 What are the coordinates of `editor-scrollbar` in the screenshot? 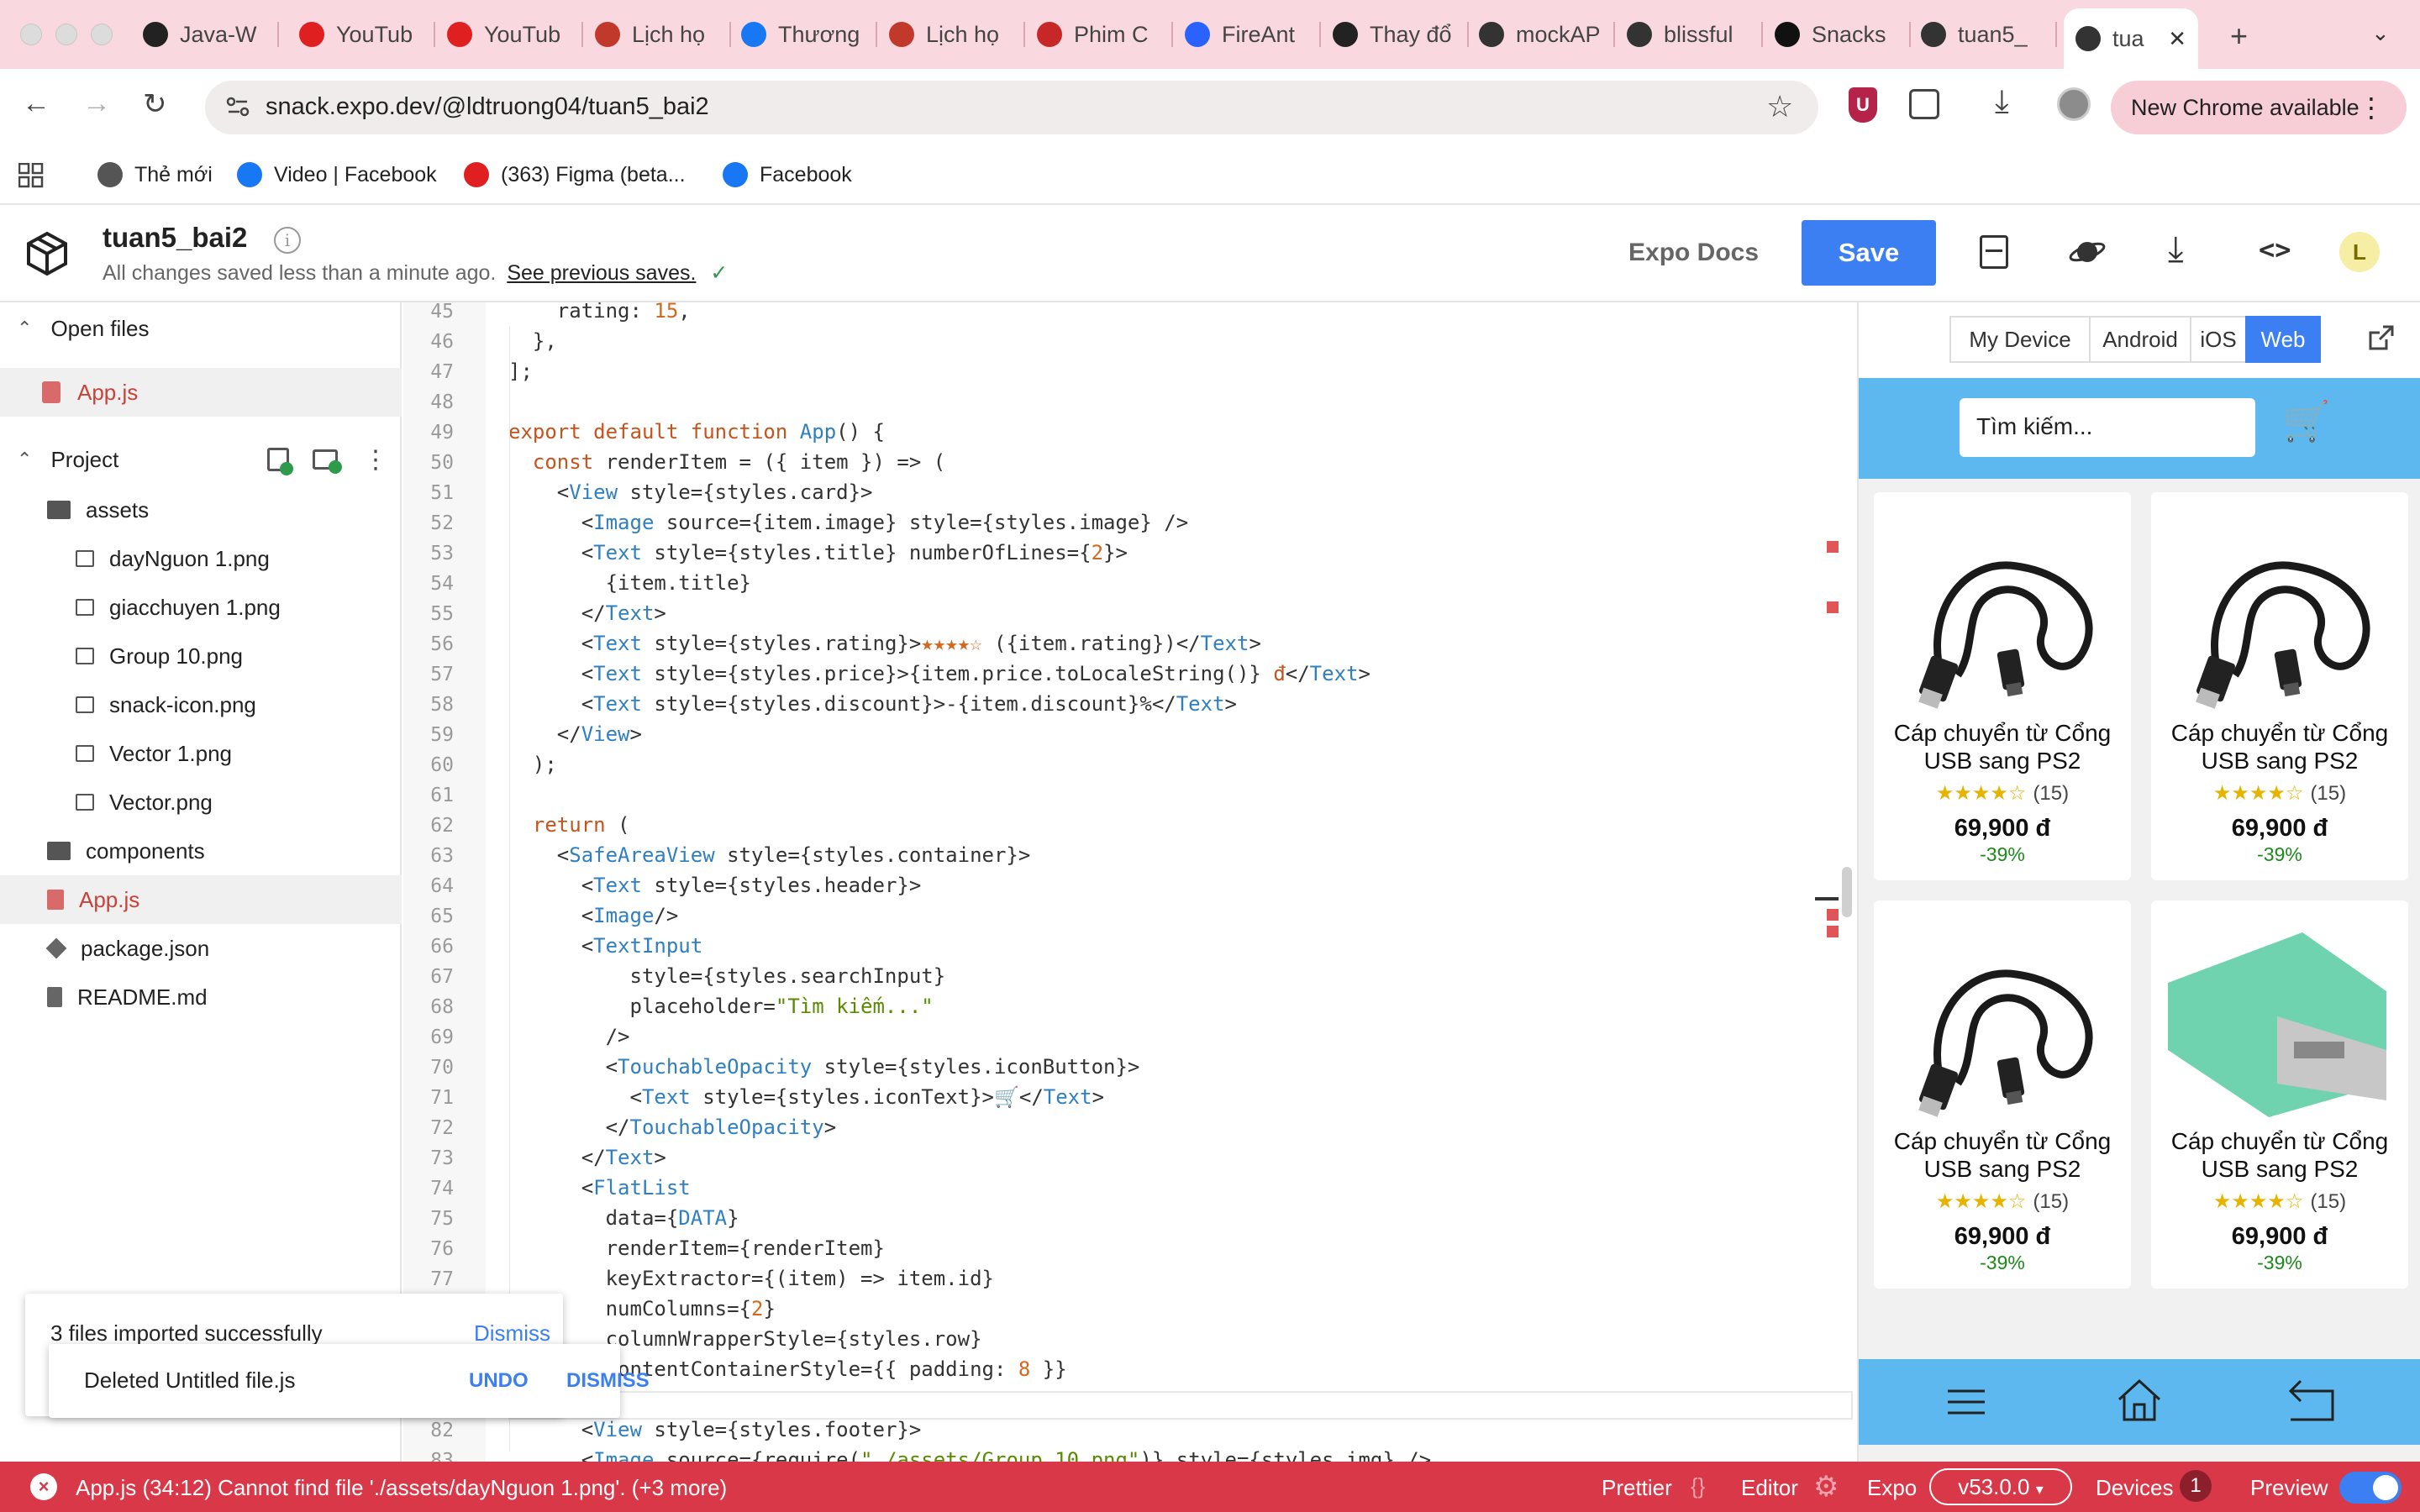 It's located at (1847, 892).